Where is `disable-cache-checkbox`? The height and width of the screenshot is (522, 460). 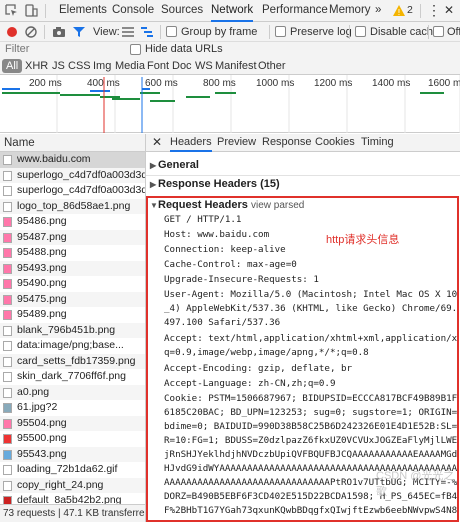 disable-cache-checkbox is located at coordinates (360, 31).